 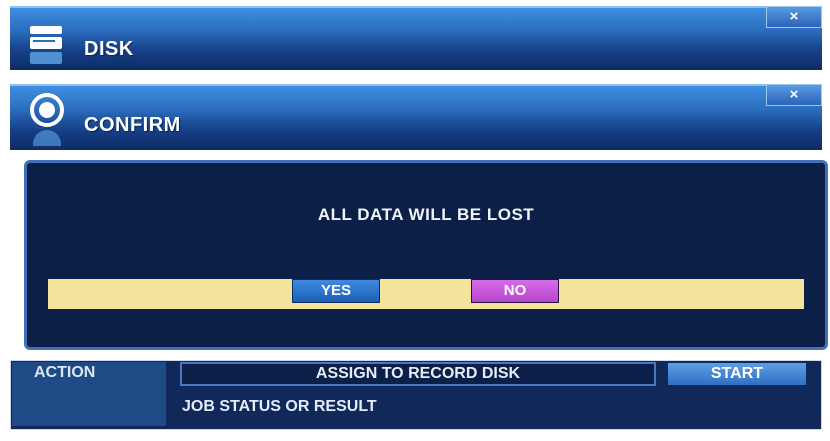 I want to click on disk-icon, so click(x=46, y=45).